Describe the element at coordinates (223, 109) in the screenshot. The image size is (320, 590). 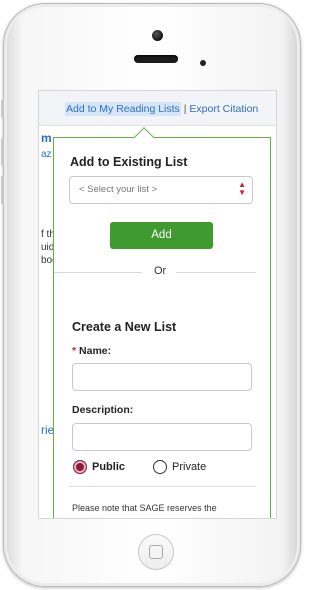
I see `export-citation-link: Export Citation` at that location.